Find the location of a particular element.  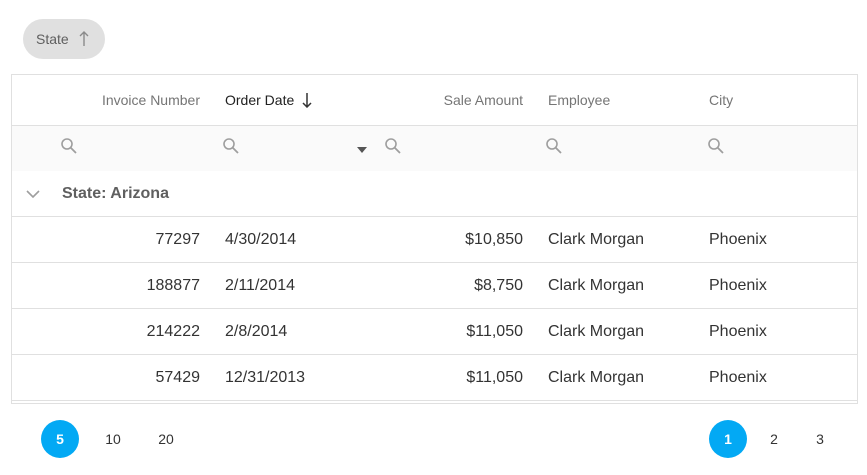

page-navigator: 1 2 3 is located at coordinates (774, 439).